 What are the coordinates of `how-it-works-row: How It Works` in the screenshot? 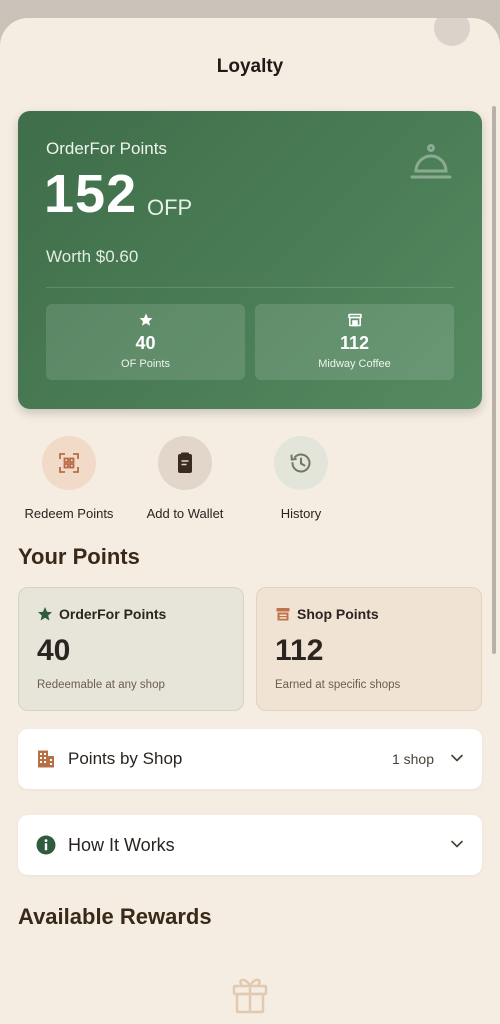 It's located at (250, 845).